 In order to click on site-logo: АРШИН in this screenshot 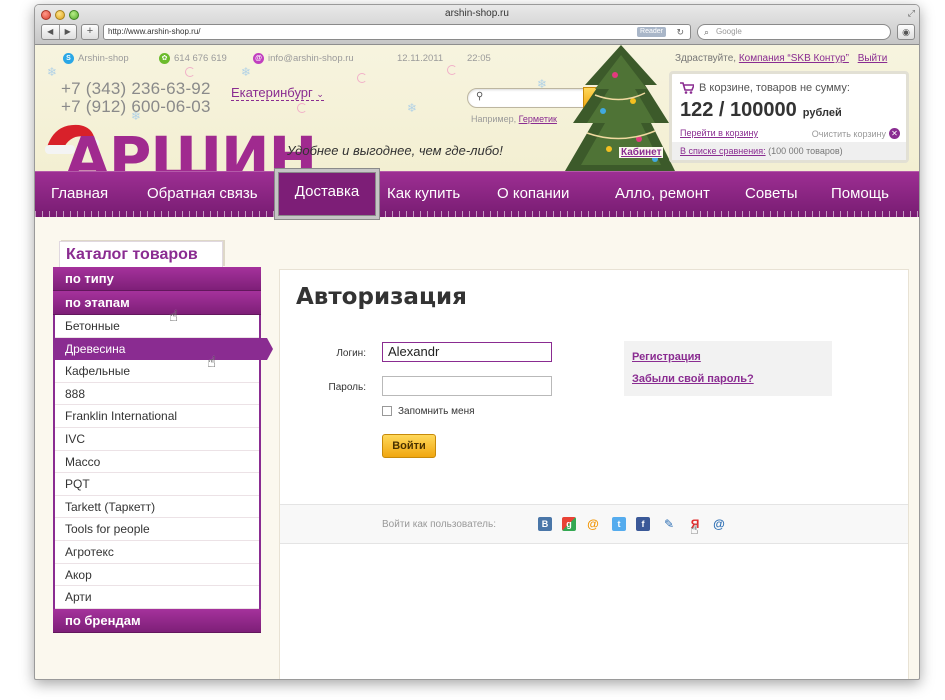, I will do `click(191, 150)`.